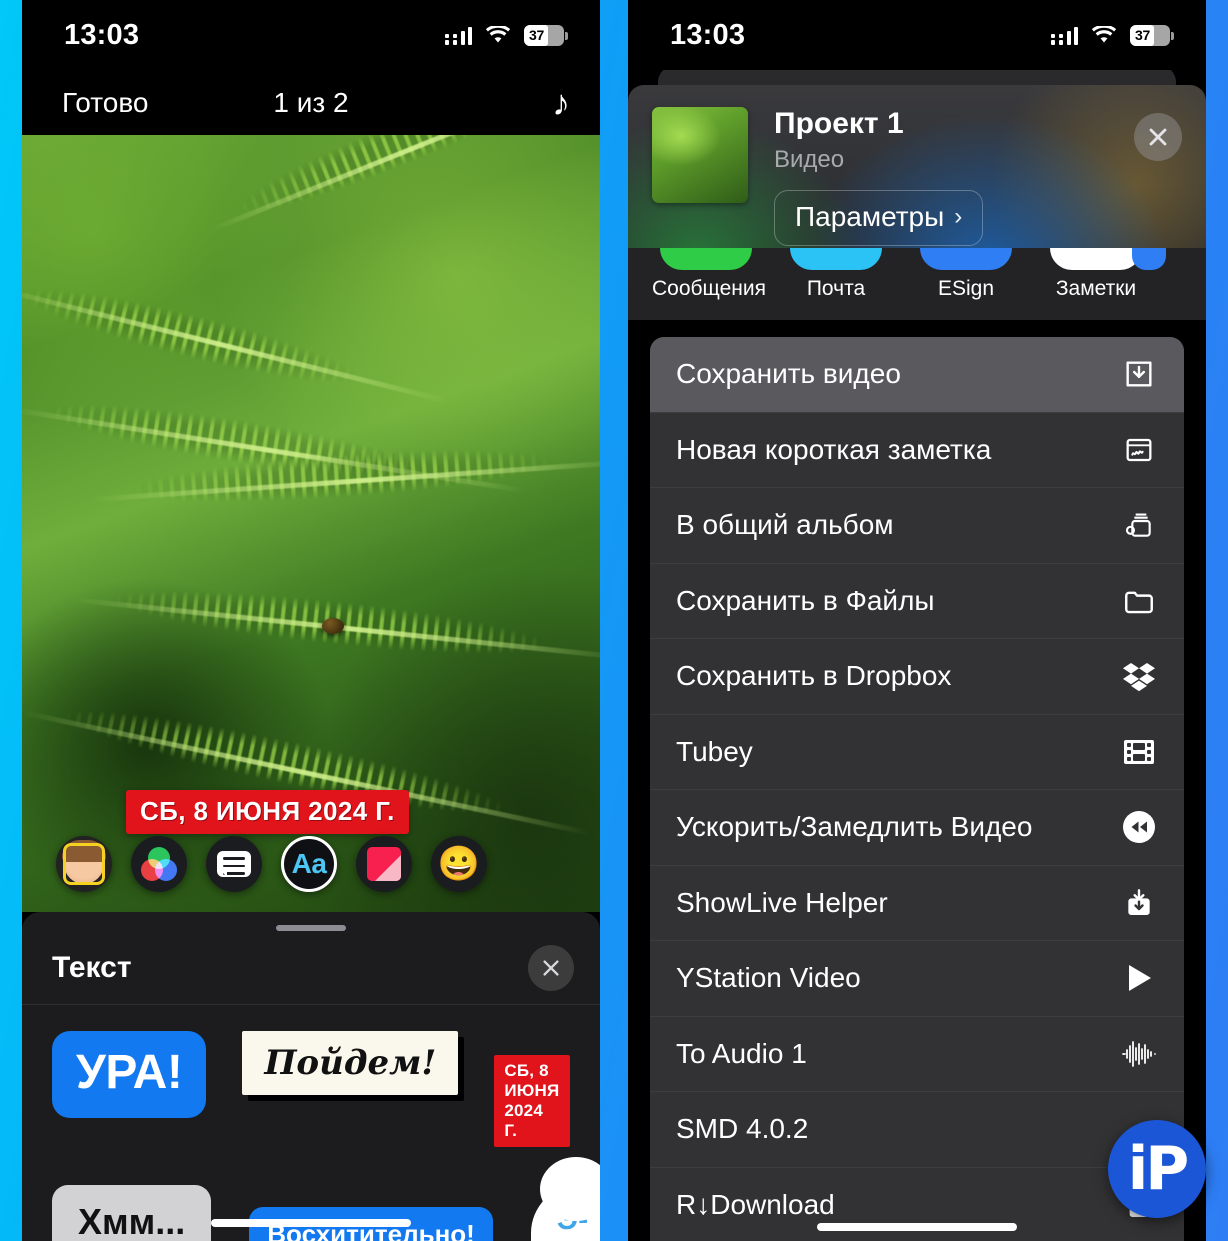  What do you see at coordinates (1139, 374) in the screenshot?
I see `save-download-icon` at bounding box center [1139, 374].